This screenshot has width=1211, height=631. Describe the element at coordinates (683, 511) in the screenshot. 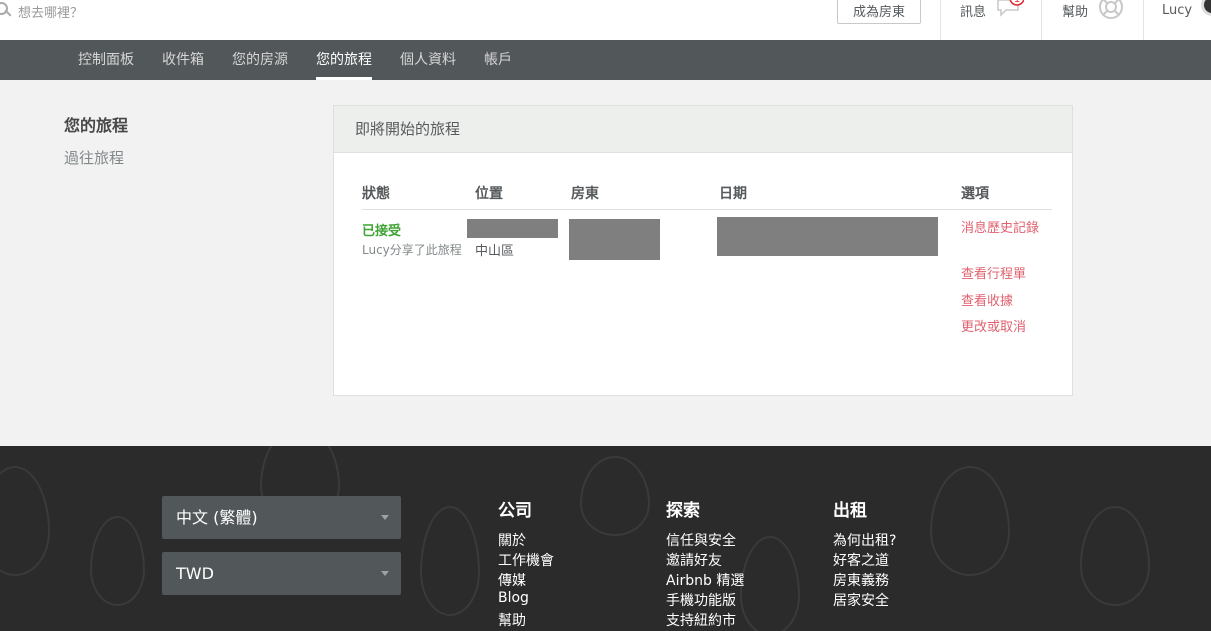

I see `footer-heading-discover: 探索` at that location.